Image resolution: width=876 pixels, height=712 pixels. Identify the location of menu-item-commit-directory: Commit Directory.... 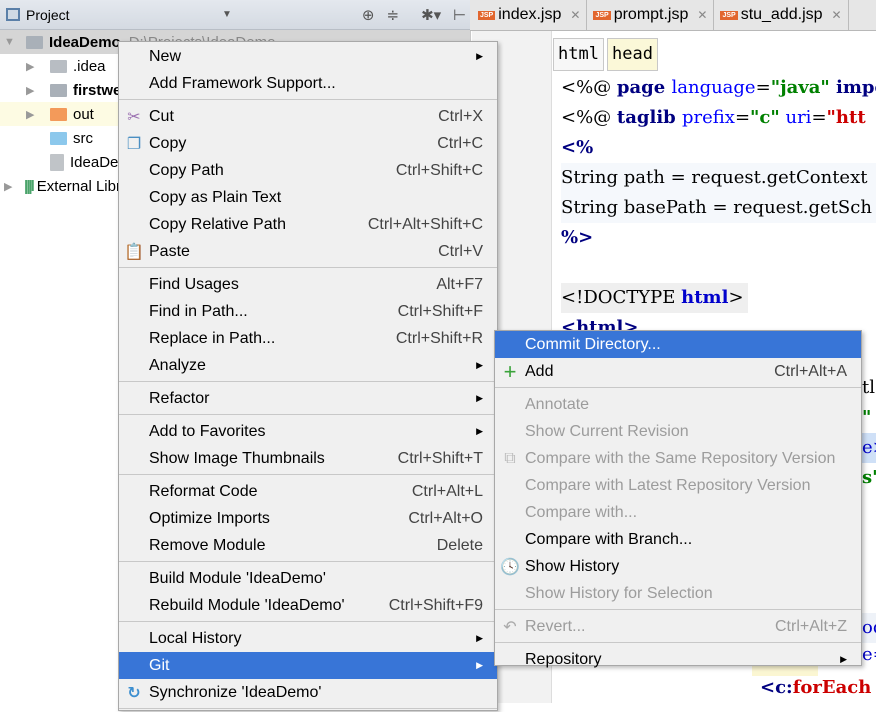
(678, 344).